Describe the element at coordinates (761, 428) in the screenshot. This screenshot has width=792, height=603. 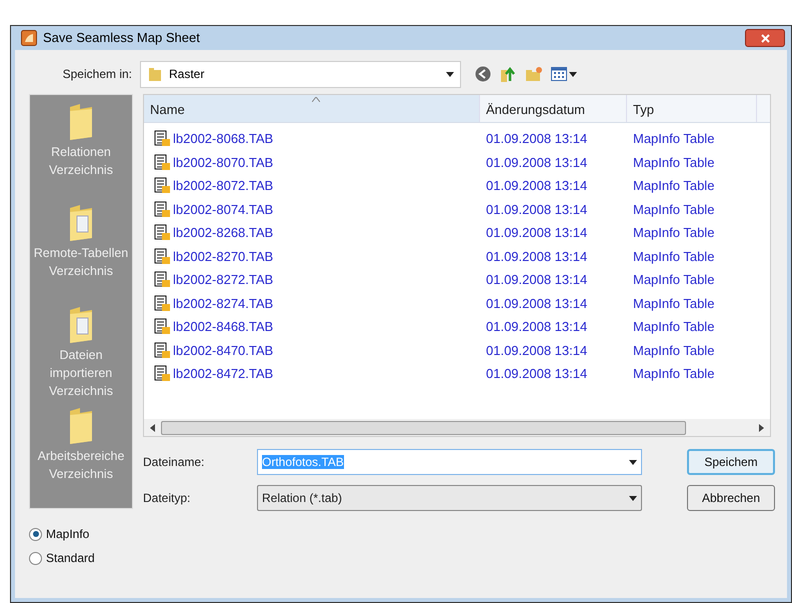
I see `scroll-right-icon` at that location.